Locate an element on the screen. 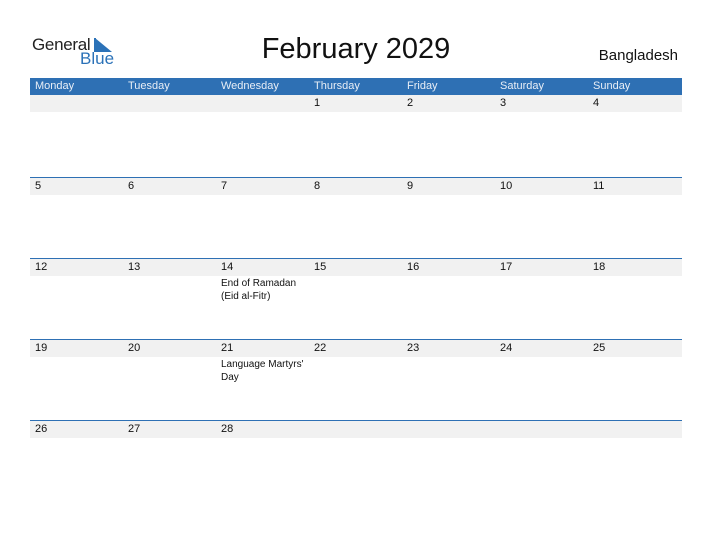  day-number: 20 is located at coordinates (134, 348).